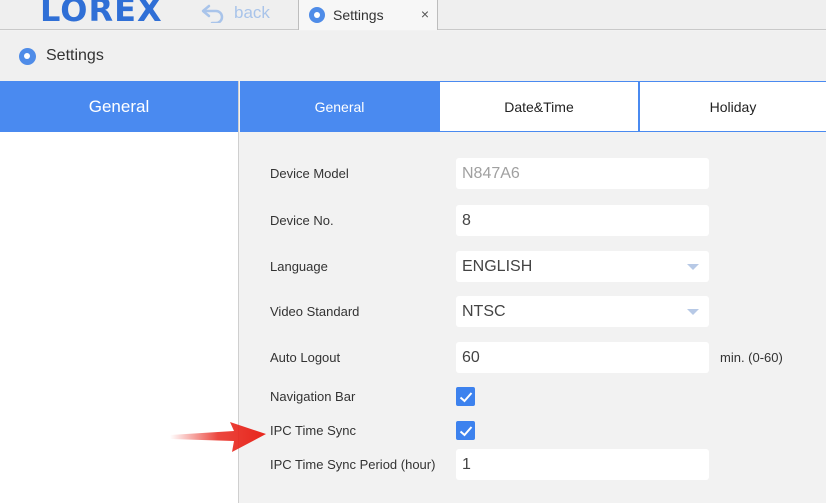  What do you see at coordinates (582, 357) in the screenshot?
I see `auto-logout-input: 60` at bounding box center [582, 357].